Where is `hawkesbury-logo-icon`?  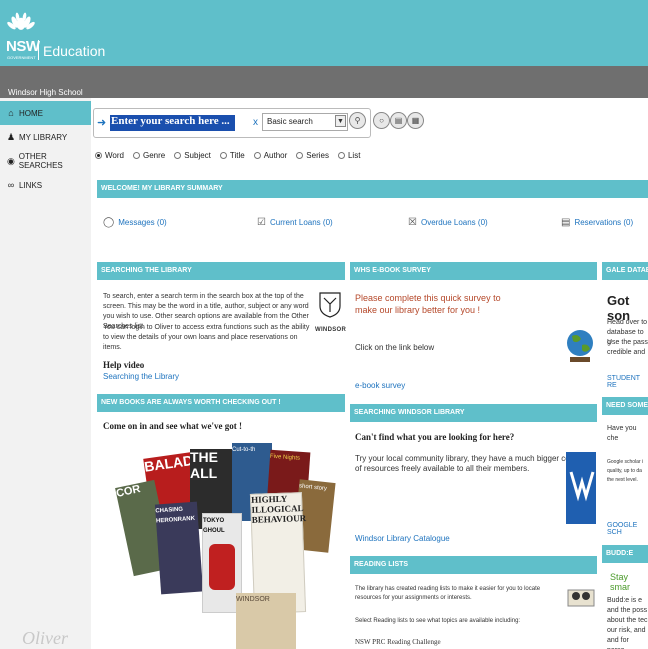 hawkesbury-logo-icon is located at coordinates (581, 488).